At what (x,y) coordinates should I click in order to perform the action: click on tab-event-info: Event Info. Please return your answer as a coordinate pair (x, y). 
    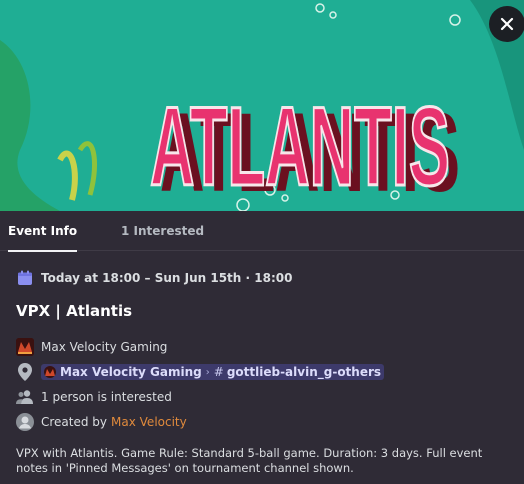
    Looking at the image, I should click on (43, 231).